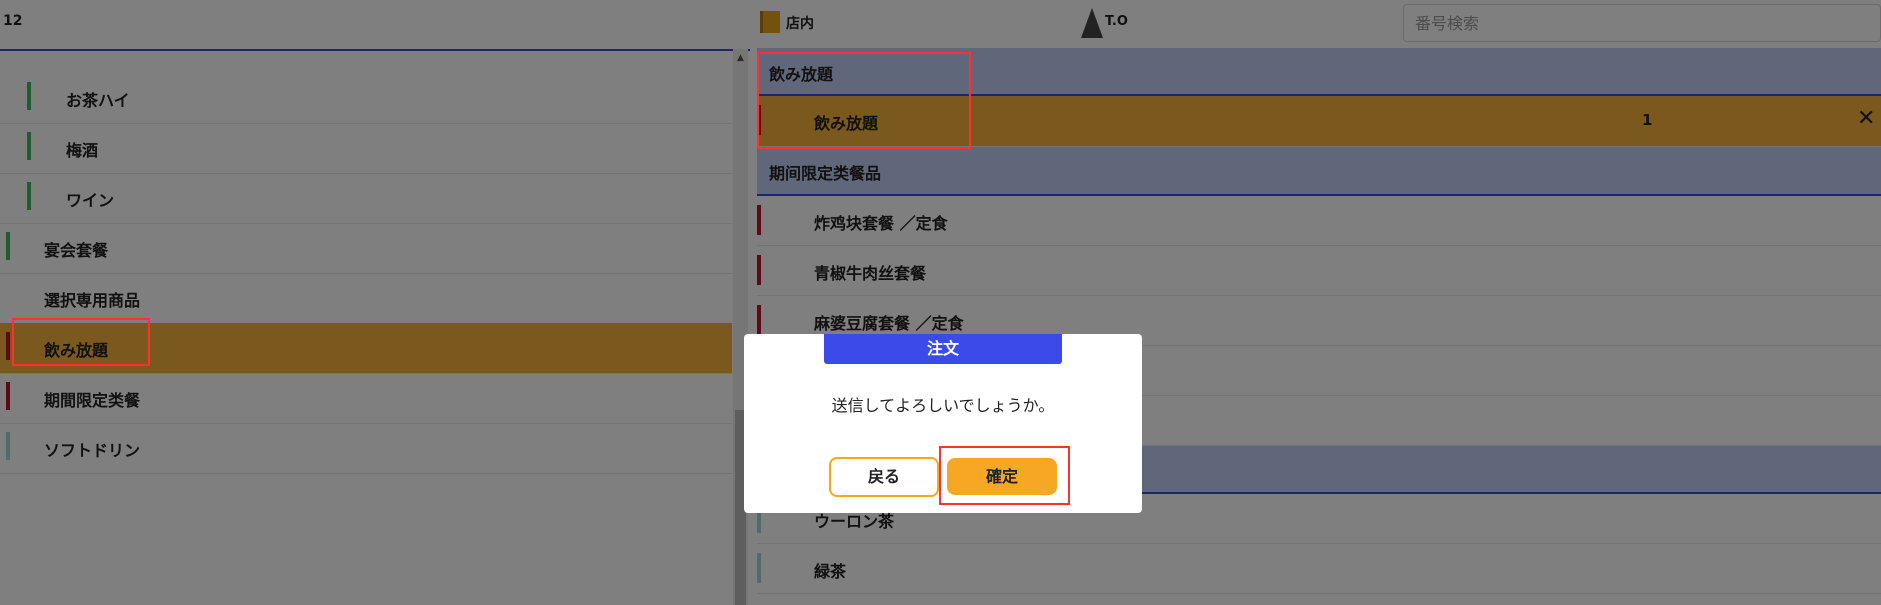  What do you see at coordinates (81, 342) in the screenshot?
I see `highlight-box-category` at bounding box center [81, 342].